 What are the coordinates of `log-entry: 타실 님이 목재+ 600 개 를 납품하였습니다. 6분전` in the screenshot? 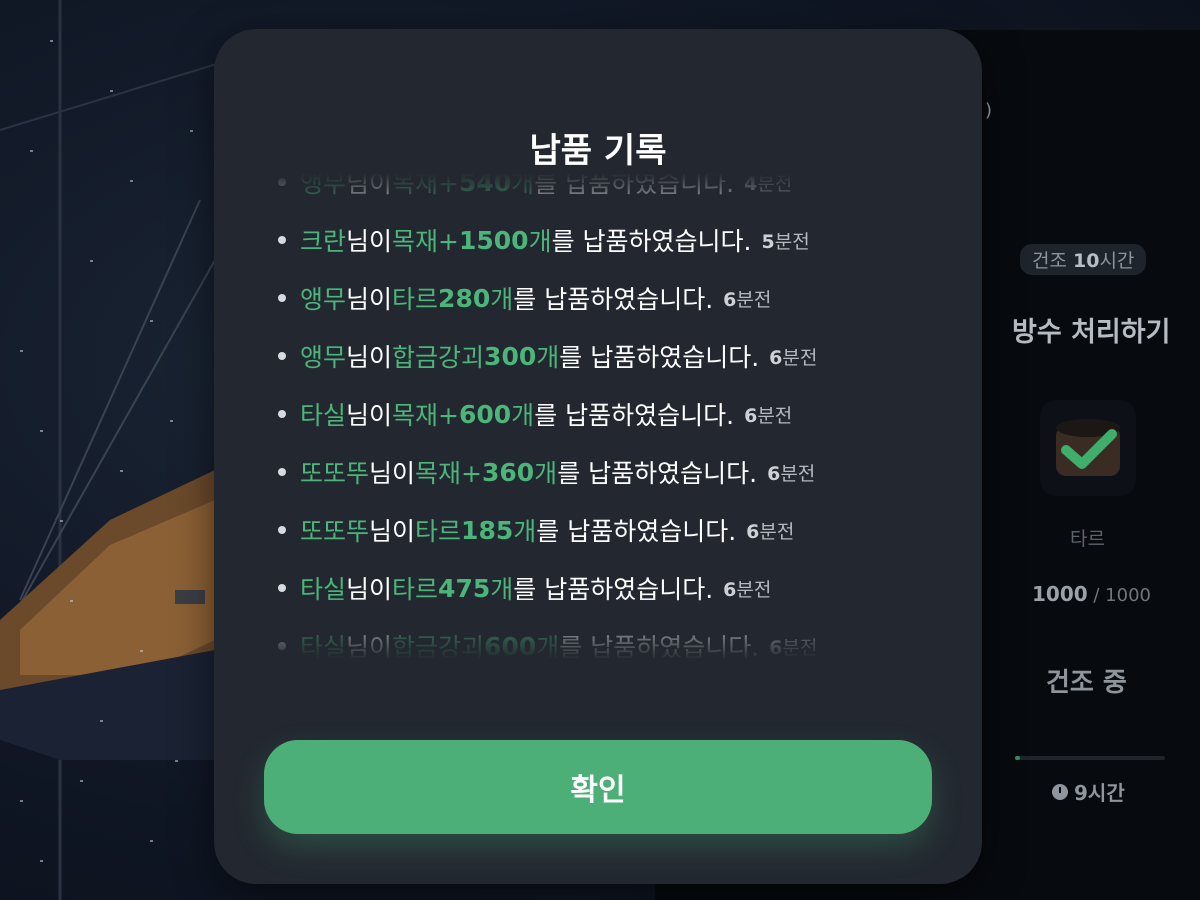 It's located at (614, 414).